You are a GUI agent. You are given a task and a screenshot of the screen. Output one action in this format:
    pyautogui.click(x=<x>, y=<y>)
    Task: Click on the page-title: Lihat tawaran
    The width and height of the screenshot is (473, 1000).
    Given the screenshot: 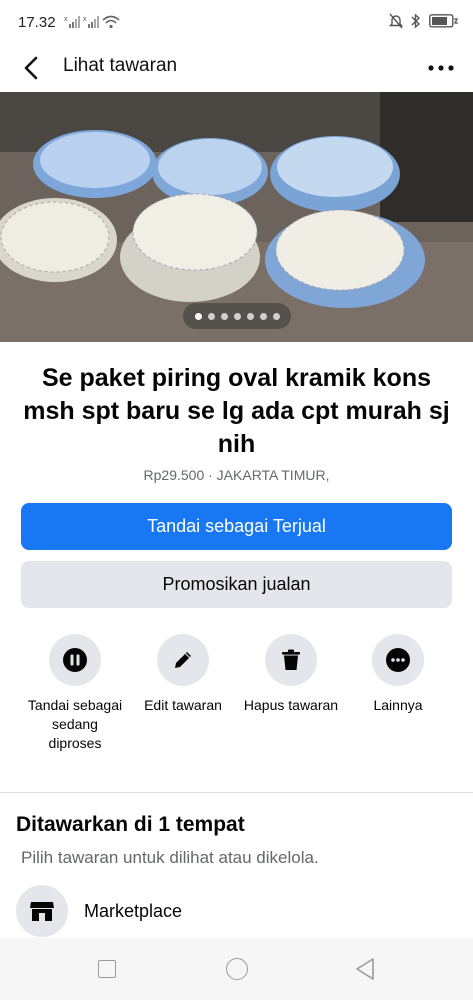 What is the action you would take?
    pyautogui.click(x=120, y=65)
    